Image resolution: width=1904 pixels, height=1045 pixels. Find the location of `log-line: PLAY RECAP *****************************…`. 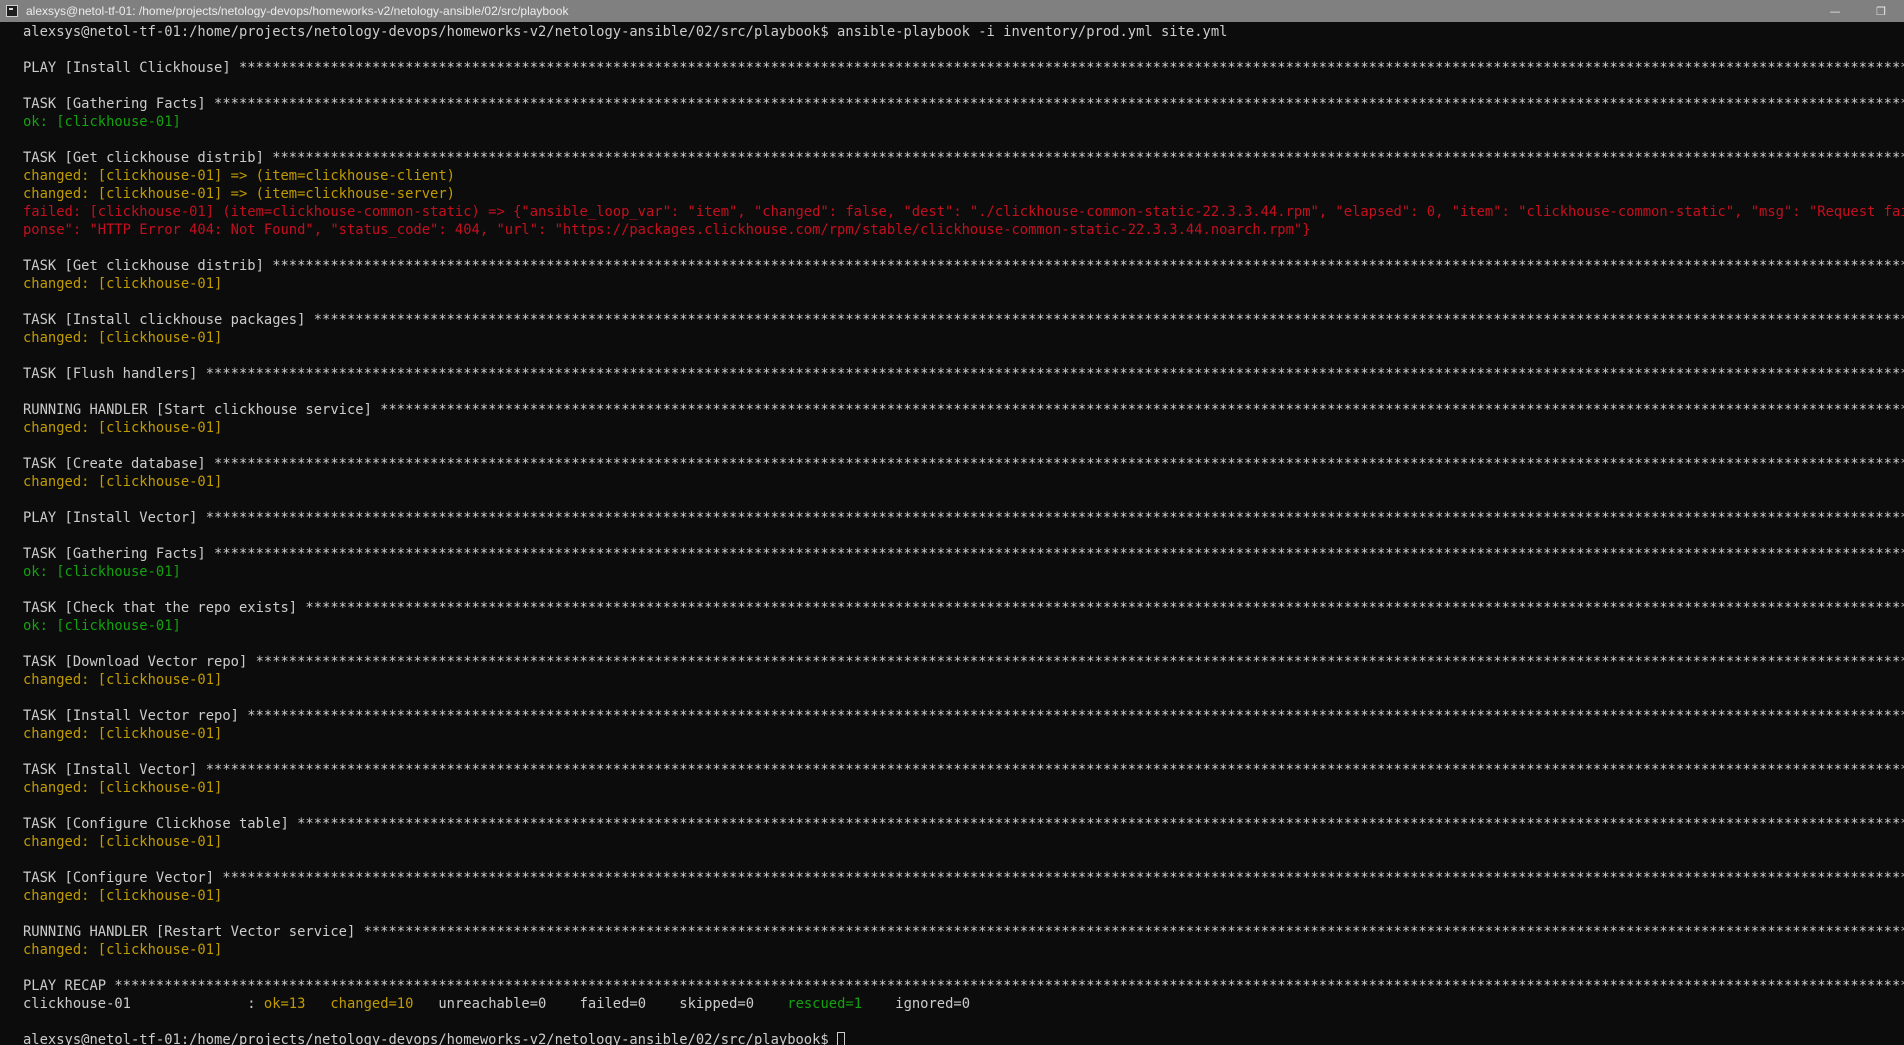

log-line: PLAY RECAP *****************************… is located at coordinates (963, 986).